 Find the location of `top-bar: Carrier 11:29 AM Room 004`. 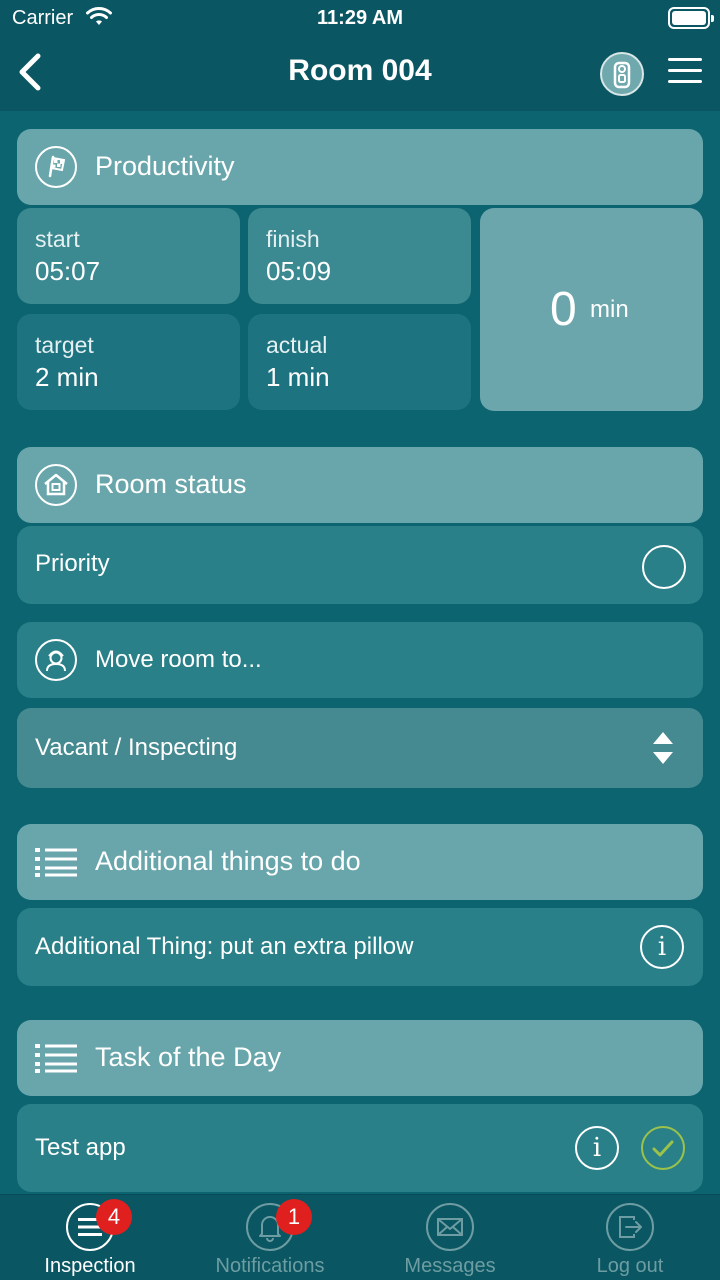

top-bar: Carrier 11:29 AM Room 004 is located at coordinates (360, 55).